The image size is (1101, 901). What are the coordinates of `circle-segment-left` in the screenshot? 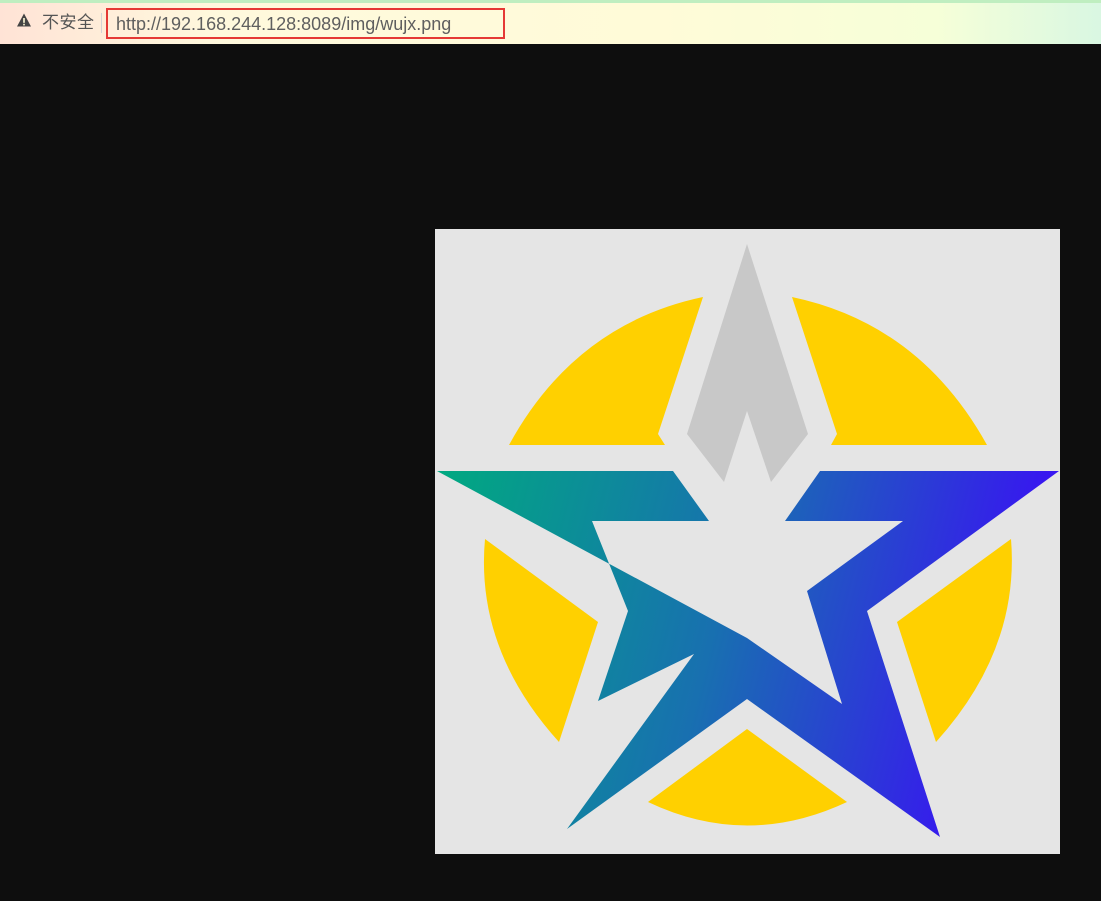 It's located at (540, 640).